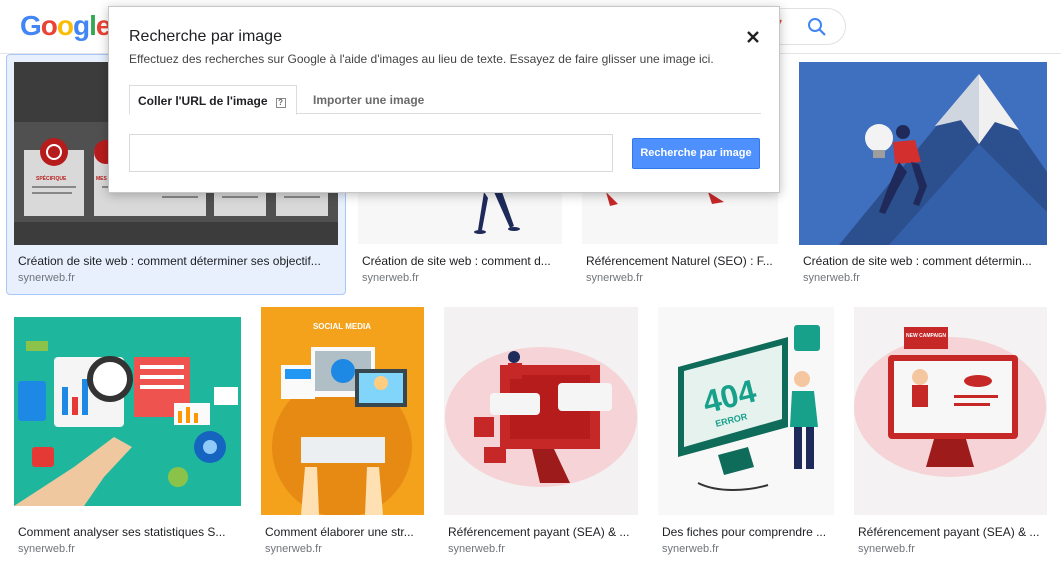 This screenshot has height=570, width=1061. I want to click on thumb-label-mesurable: MES, so click(102, 179).